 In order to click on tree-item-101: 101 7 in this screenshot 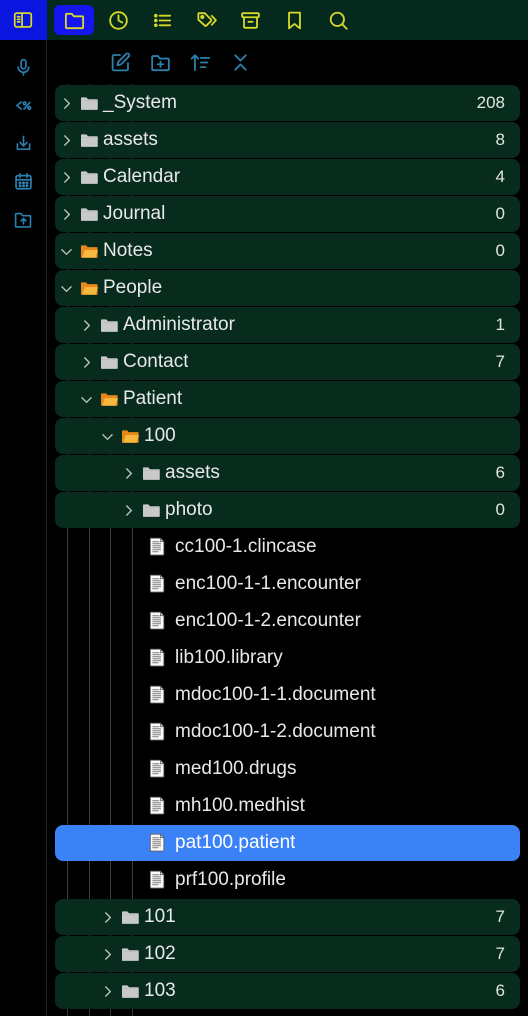, I will do `click(287, 917)`.